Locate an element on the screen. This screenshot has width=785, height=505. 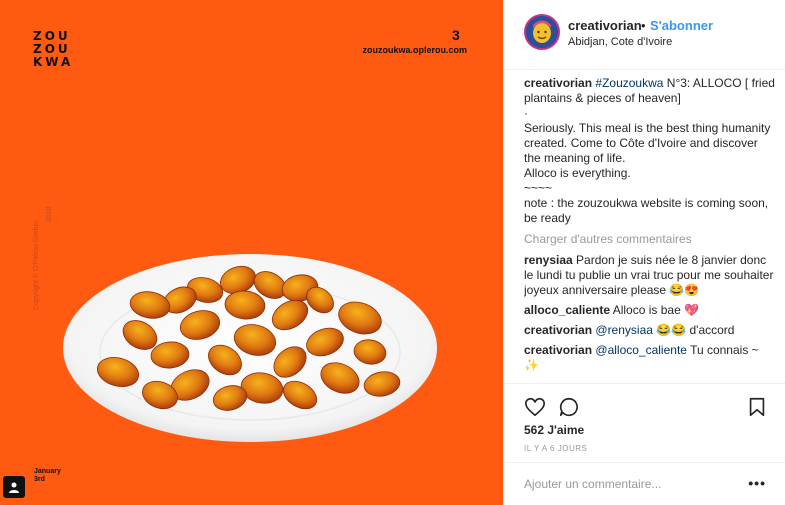
person-icon is located at coordinates (14, 487).